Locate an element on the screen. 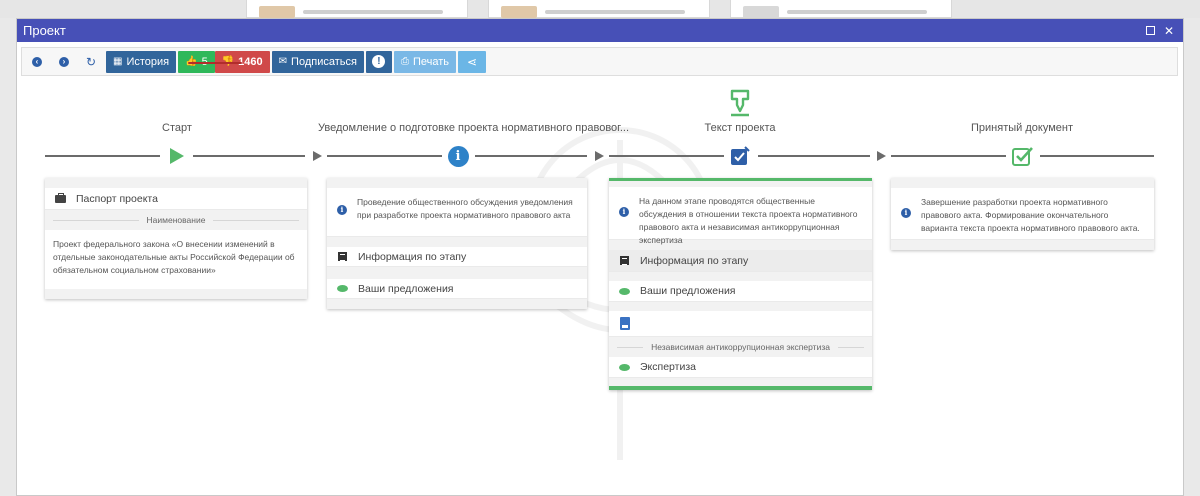  name-section-header: Наименование is located at coordinates (176, 220).